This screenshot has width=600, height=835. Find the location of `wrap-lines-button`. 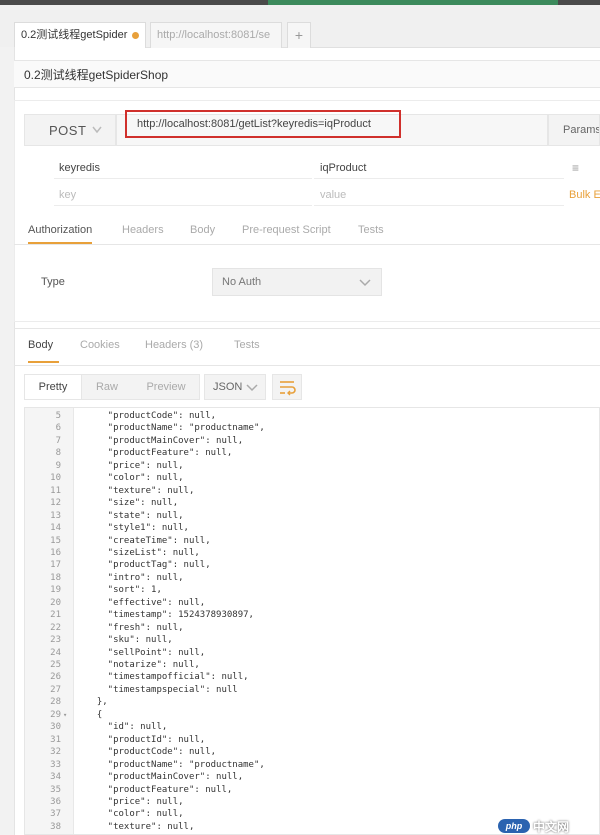

wrap-lines-button is located at coordinates (287, 387).